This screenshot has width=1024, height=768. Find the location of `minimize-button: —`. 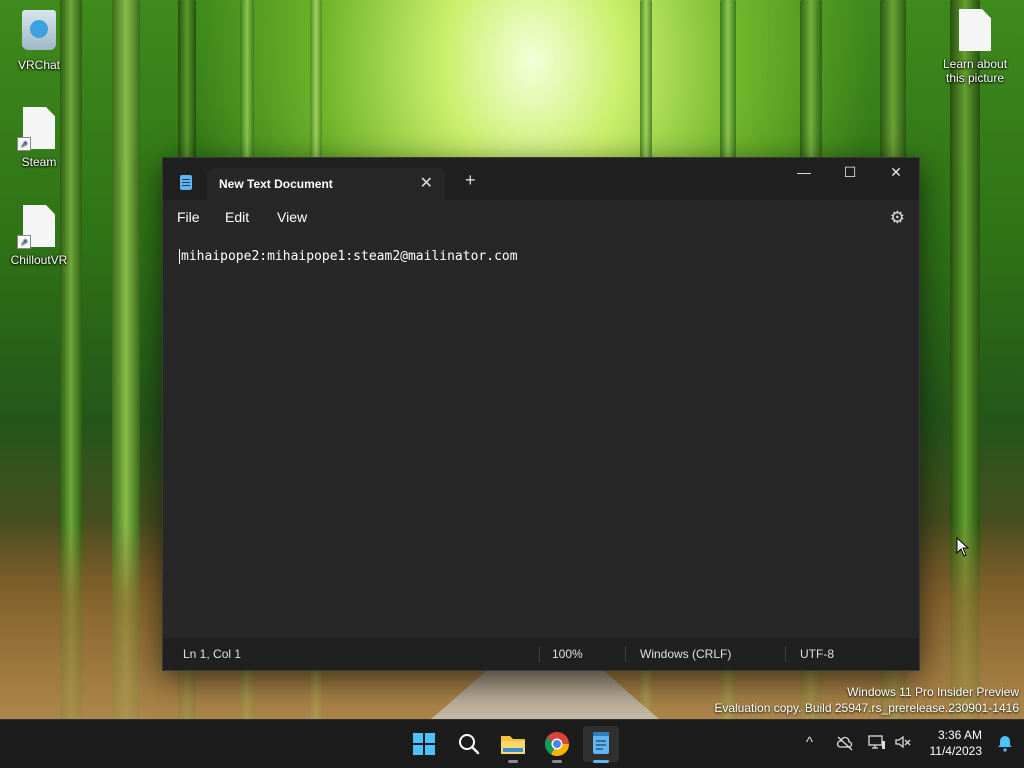

minimize-button: — is located at coordinates (804, 173).